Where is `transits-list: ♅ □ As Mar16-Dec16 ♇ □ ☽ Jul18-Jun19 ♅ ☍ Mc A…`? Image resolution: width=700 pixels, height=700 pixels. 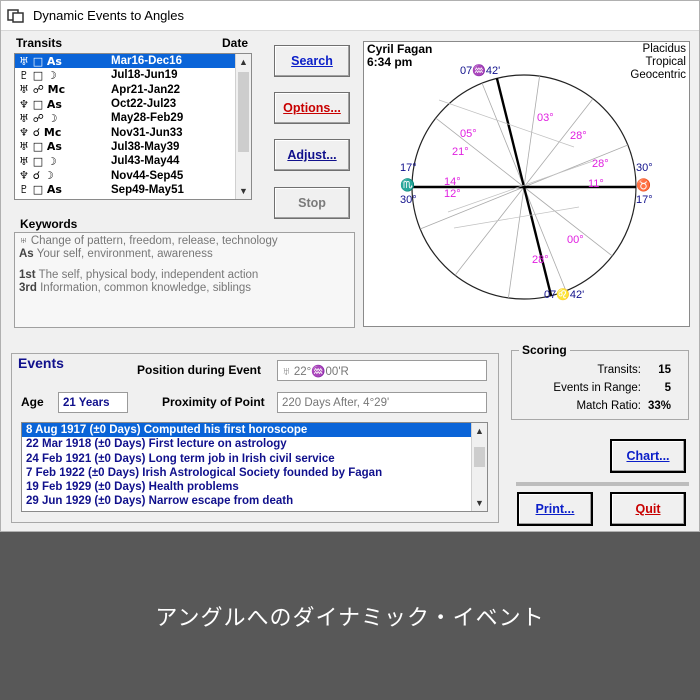 transits-list: ♅ □ As Mar16-Dec16 ♇ □ ☽ Jul18-Jun19 ♅ ☍ Mc A… is located at coordinates (133, 126).